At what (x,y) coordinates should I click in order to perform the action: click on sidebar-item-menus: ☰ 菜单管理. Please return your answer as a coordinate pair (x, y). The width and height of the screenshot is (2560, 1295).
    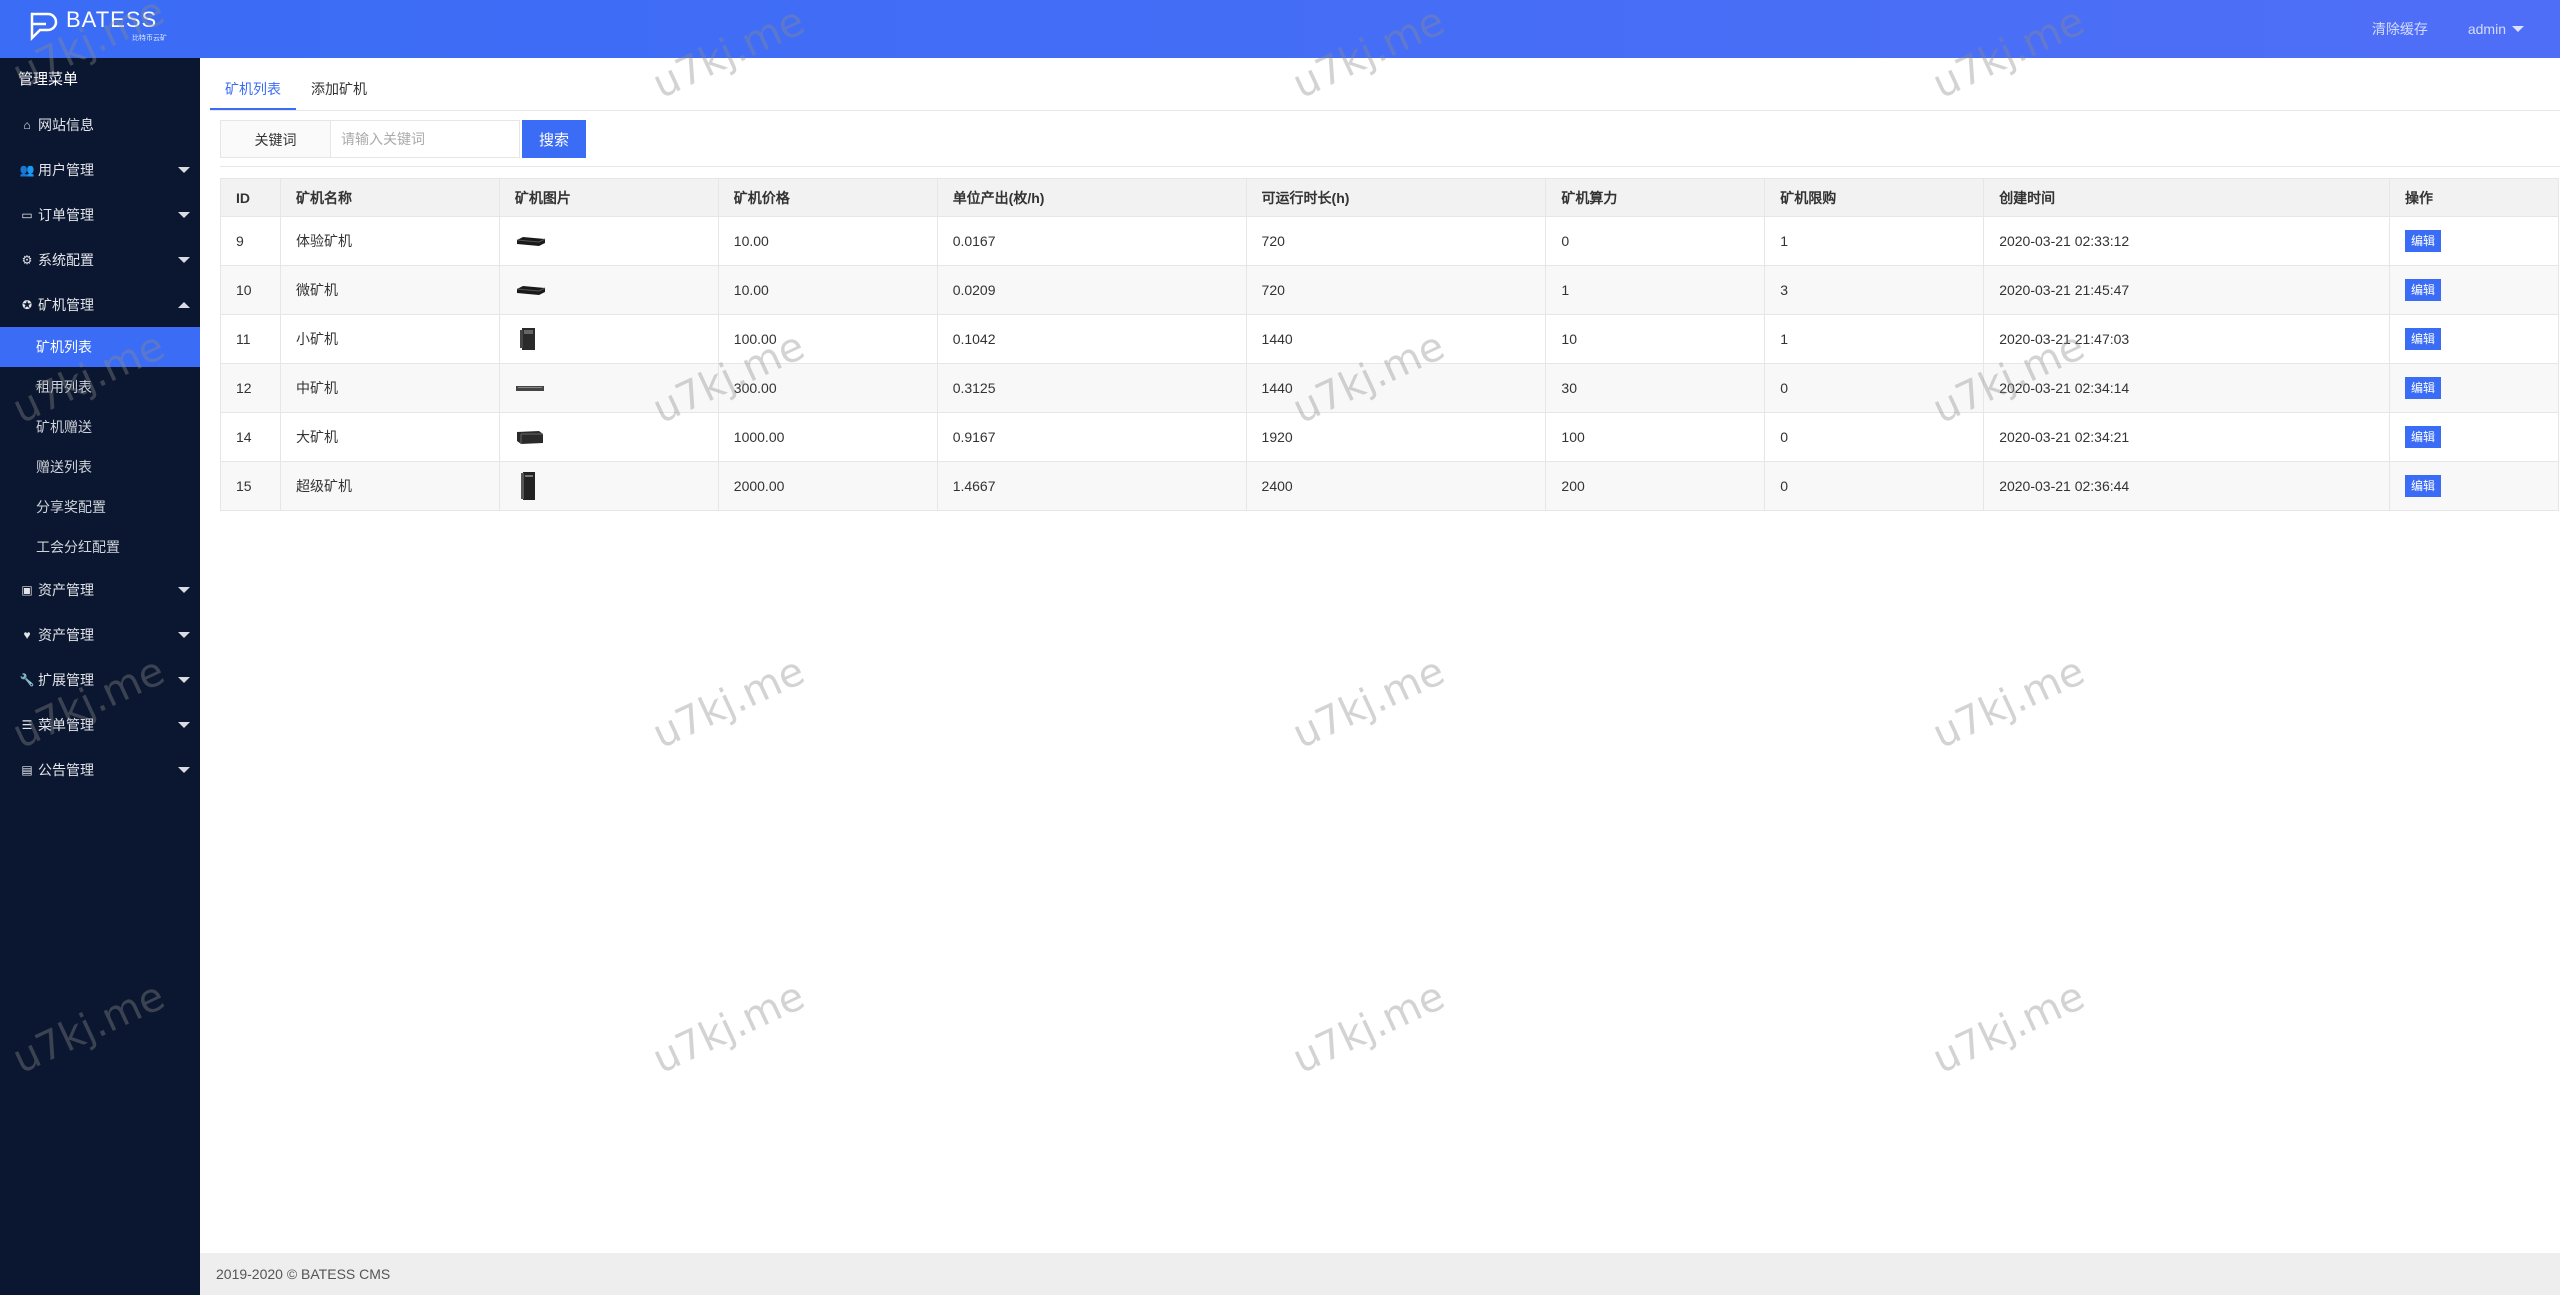
    Looking at the image, I should click on (100, 724).